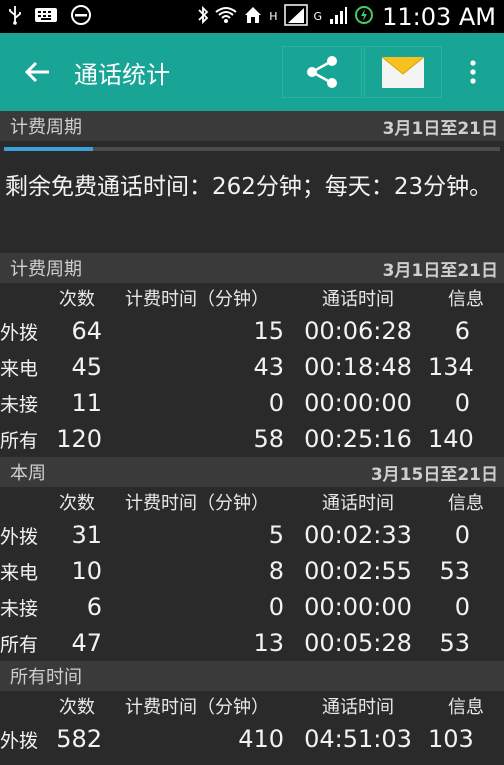 Image resolution: width=504 pixels, height=765 pixels. I want to click on cell-count: 10, so click(86, 571).